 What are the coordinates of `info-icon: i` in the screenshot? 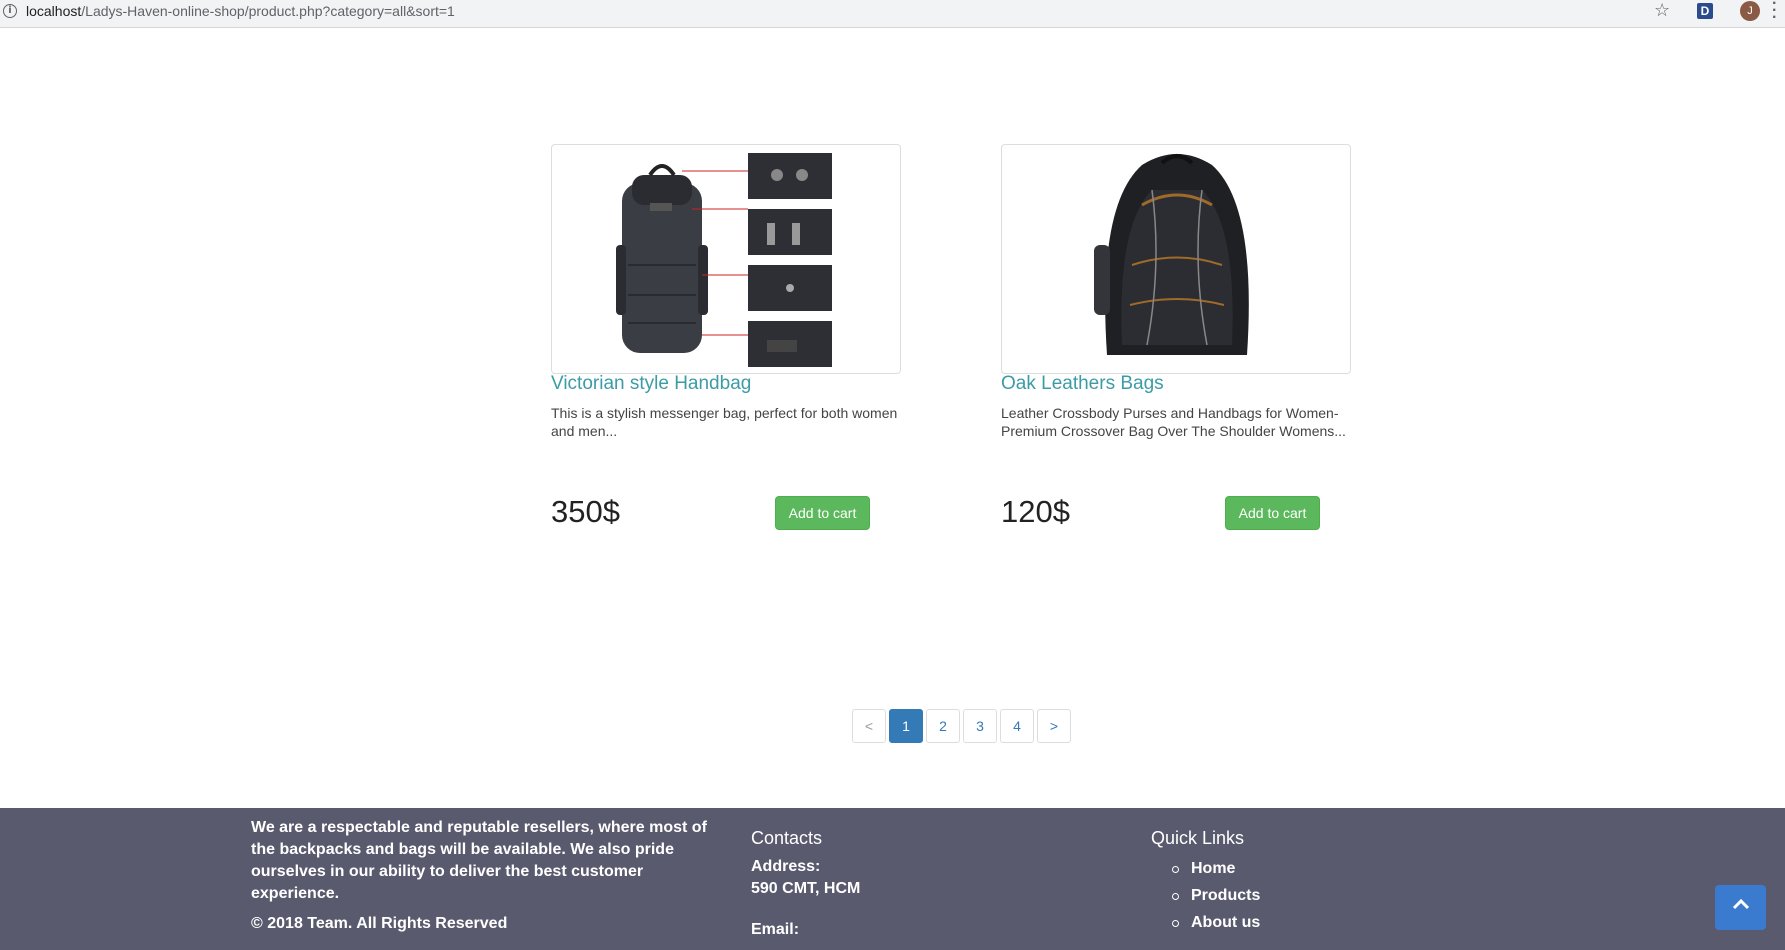 It's located at (10, 11).